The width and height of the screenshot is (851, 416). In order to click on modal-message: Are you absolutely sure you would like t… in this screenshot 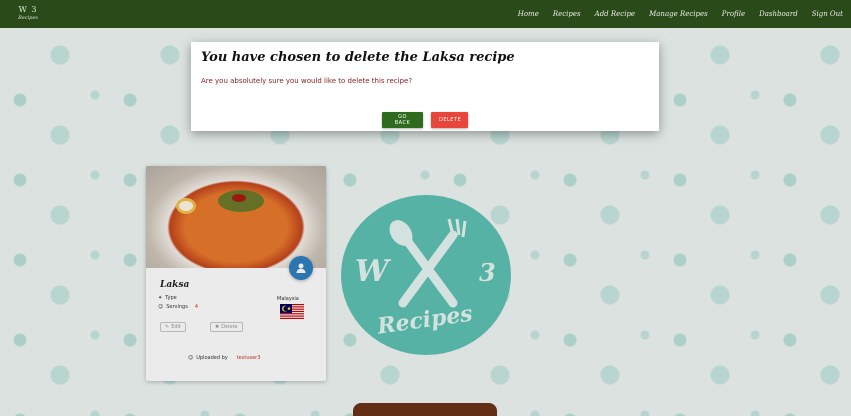, I will do `click(307, 81)`.